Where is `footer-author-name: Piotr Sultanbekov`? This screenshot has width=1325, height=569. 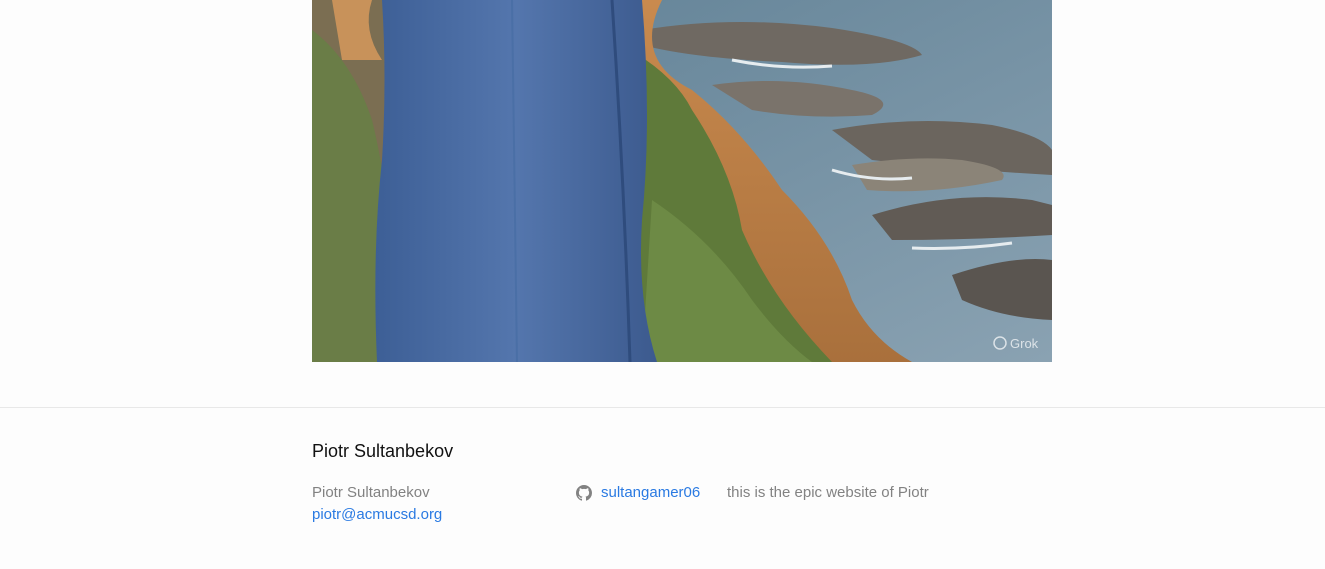
footer-author-name: Piotr Sultanbekov is located at coordinates (371, 492).